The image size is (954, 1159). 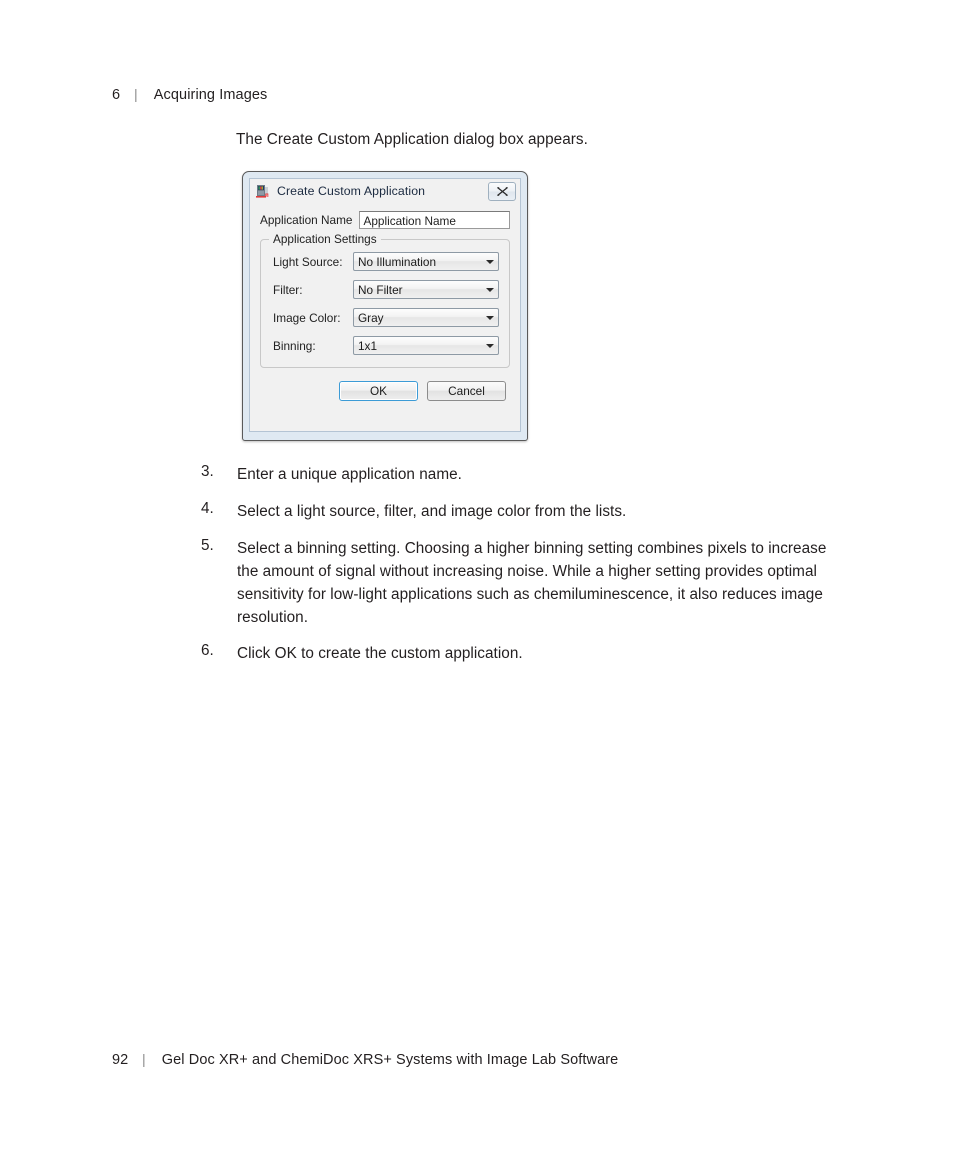 I want to click on image-color-row: Image Color: Gray, so click(x=386, y=317).